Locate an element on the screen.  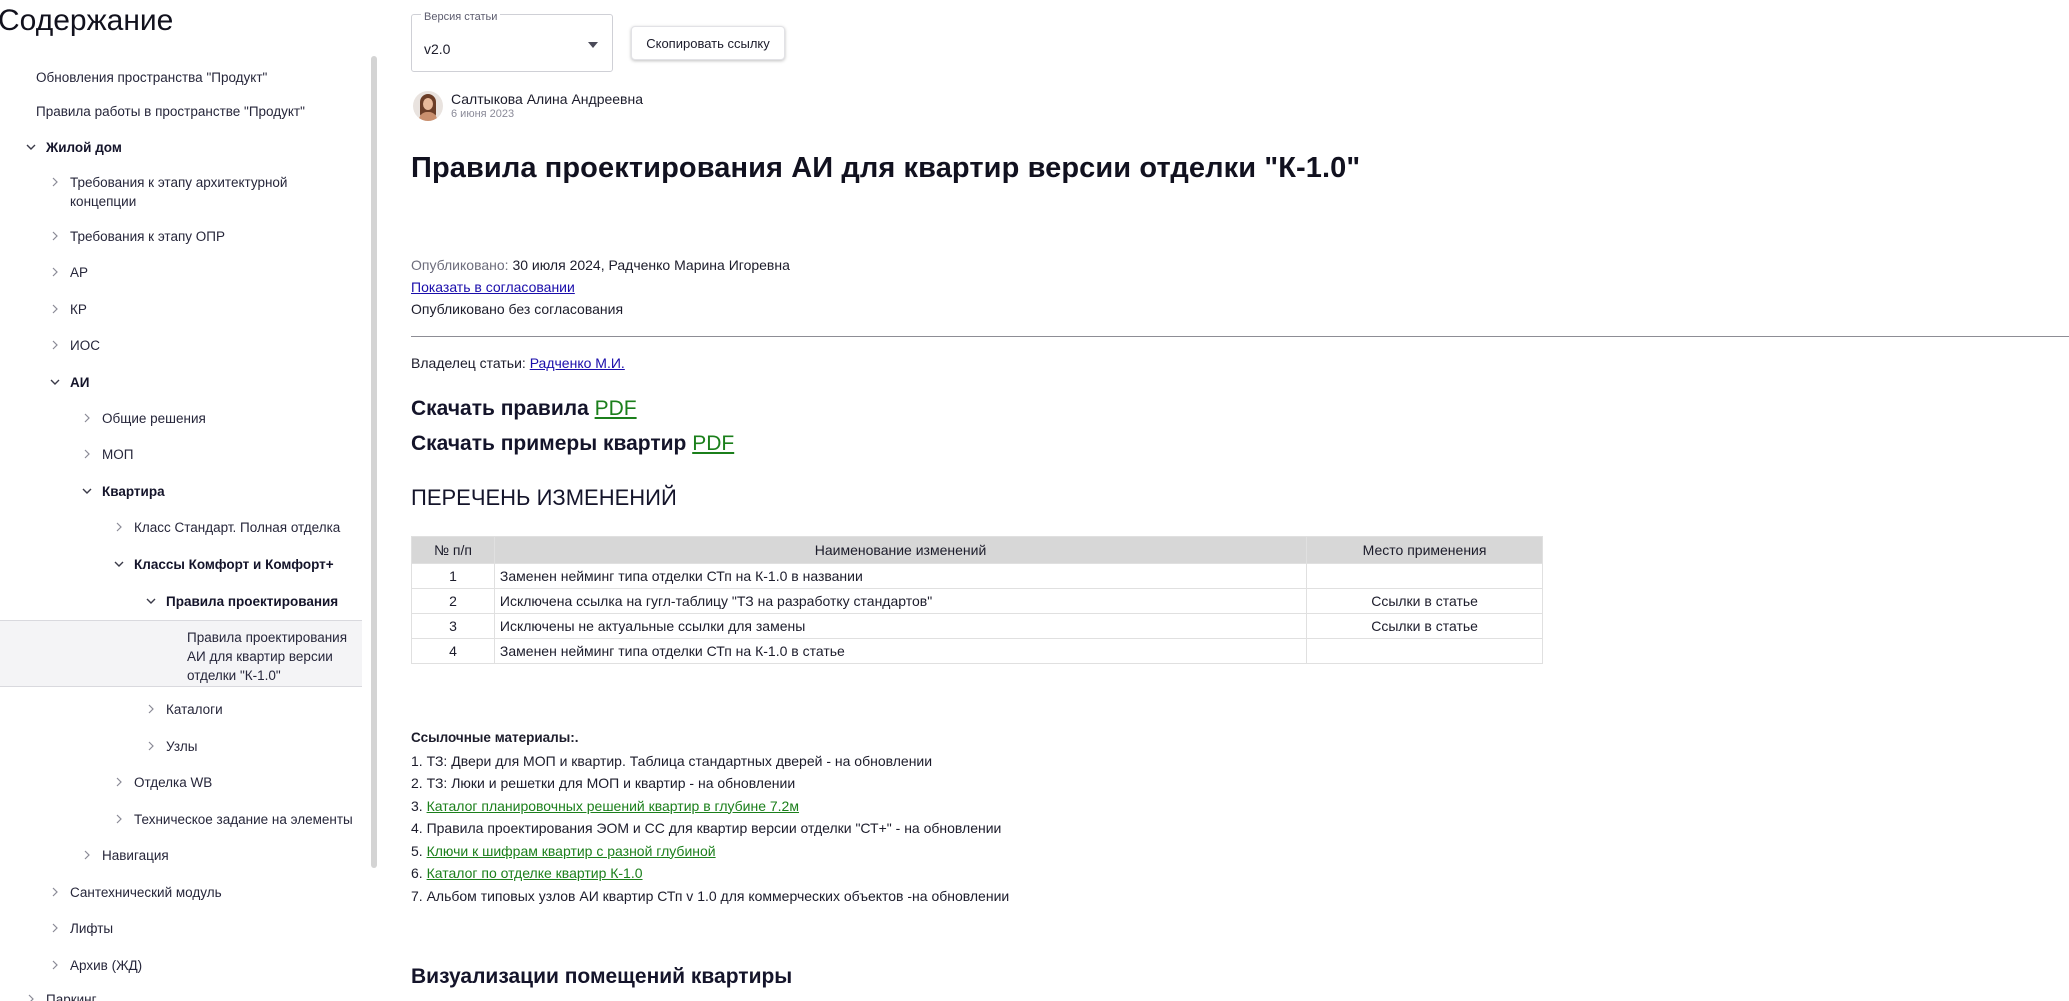
visualization-heading: Визуализации помещений квартиры is located at coordinates (602, 976).